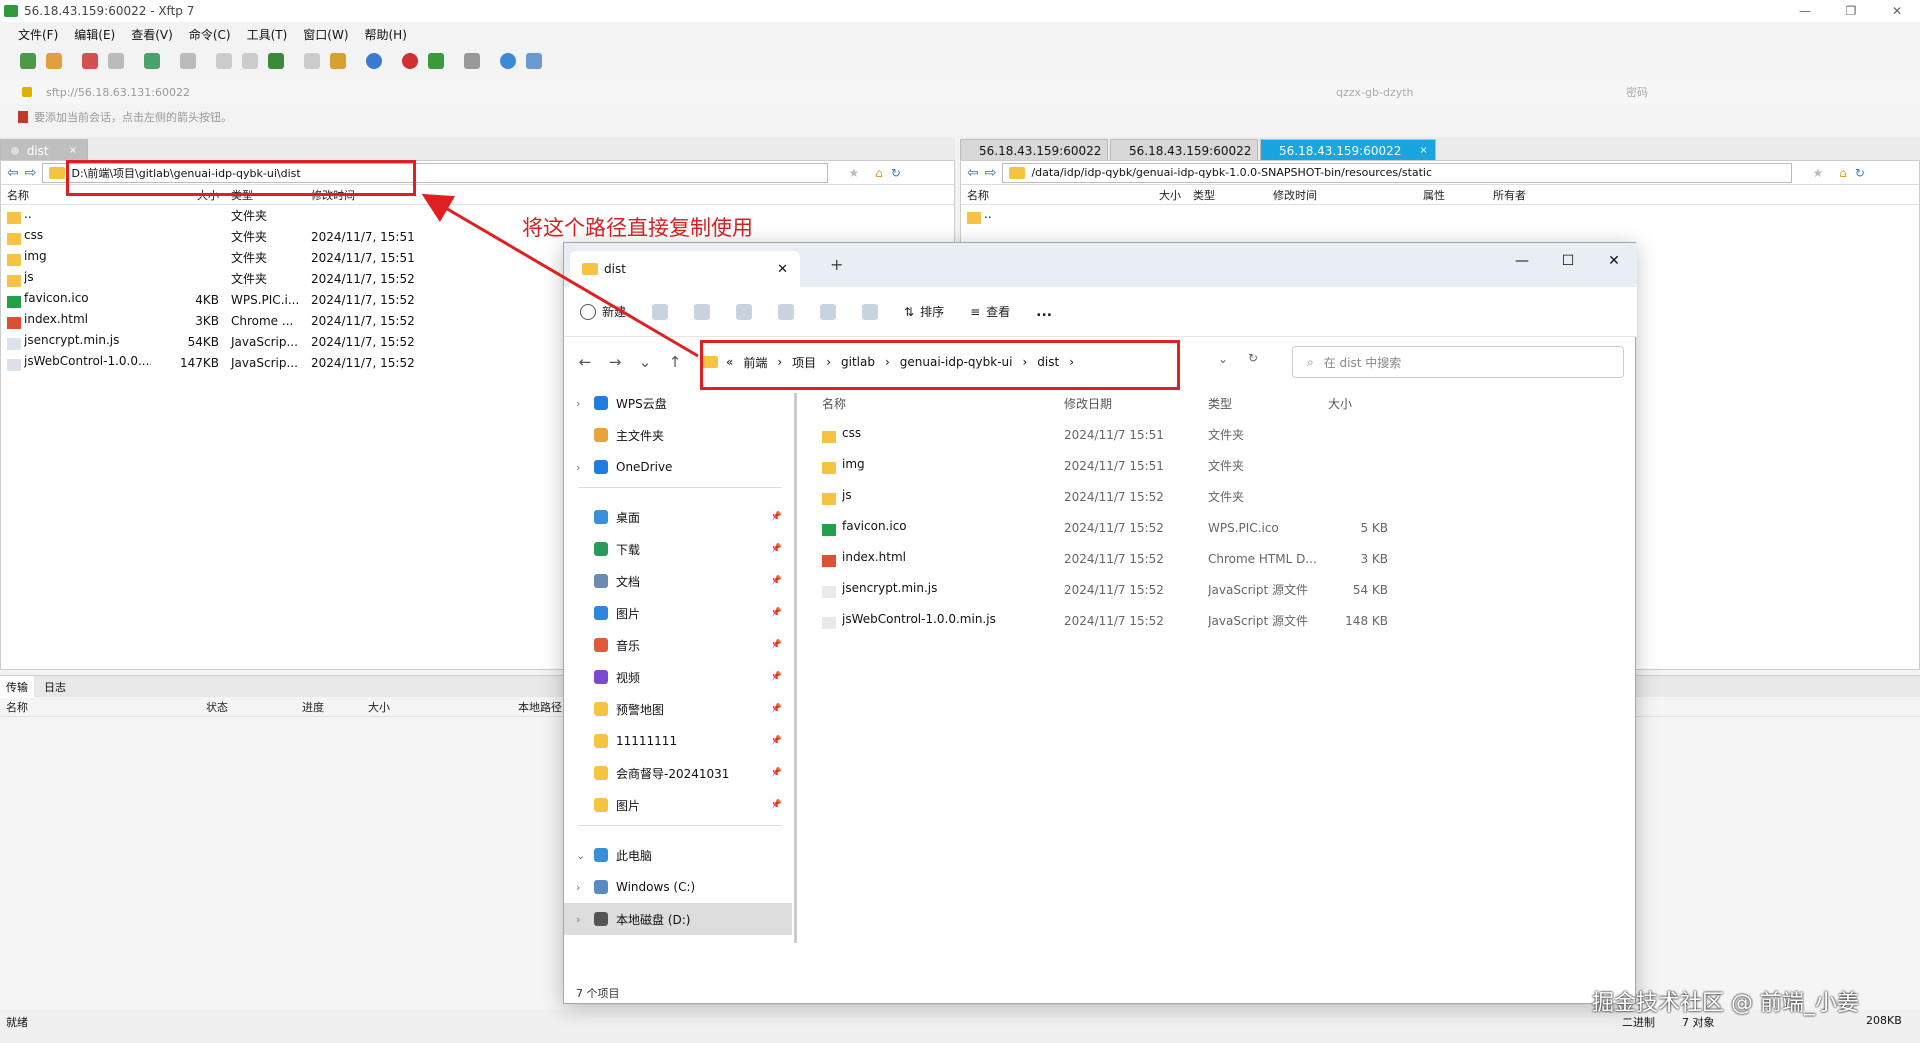  I want to click on watermark: 掘金技术社区 @ 前端_小姜, so click(1725, 1003).